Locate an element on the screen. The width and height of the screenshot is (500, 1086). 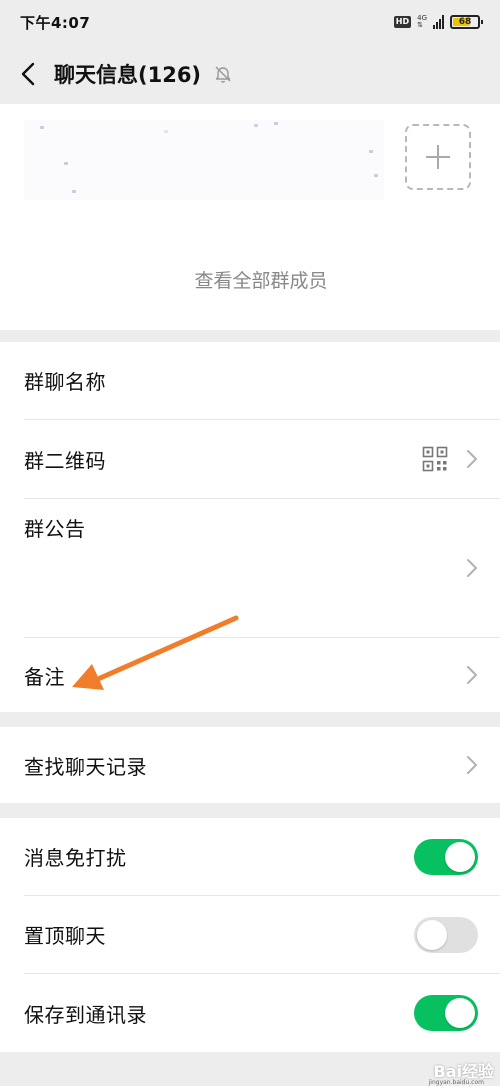
status-time: 下午4:07 is located at coordinates (55, 22).